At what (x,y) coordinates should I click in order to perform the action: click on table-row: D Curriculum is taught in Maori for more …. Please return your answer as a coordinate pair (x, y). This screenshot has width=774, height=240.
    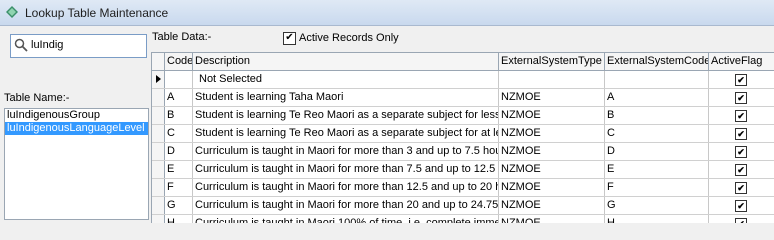
    Looking at the image, I should click on (463, 152).